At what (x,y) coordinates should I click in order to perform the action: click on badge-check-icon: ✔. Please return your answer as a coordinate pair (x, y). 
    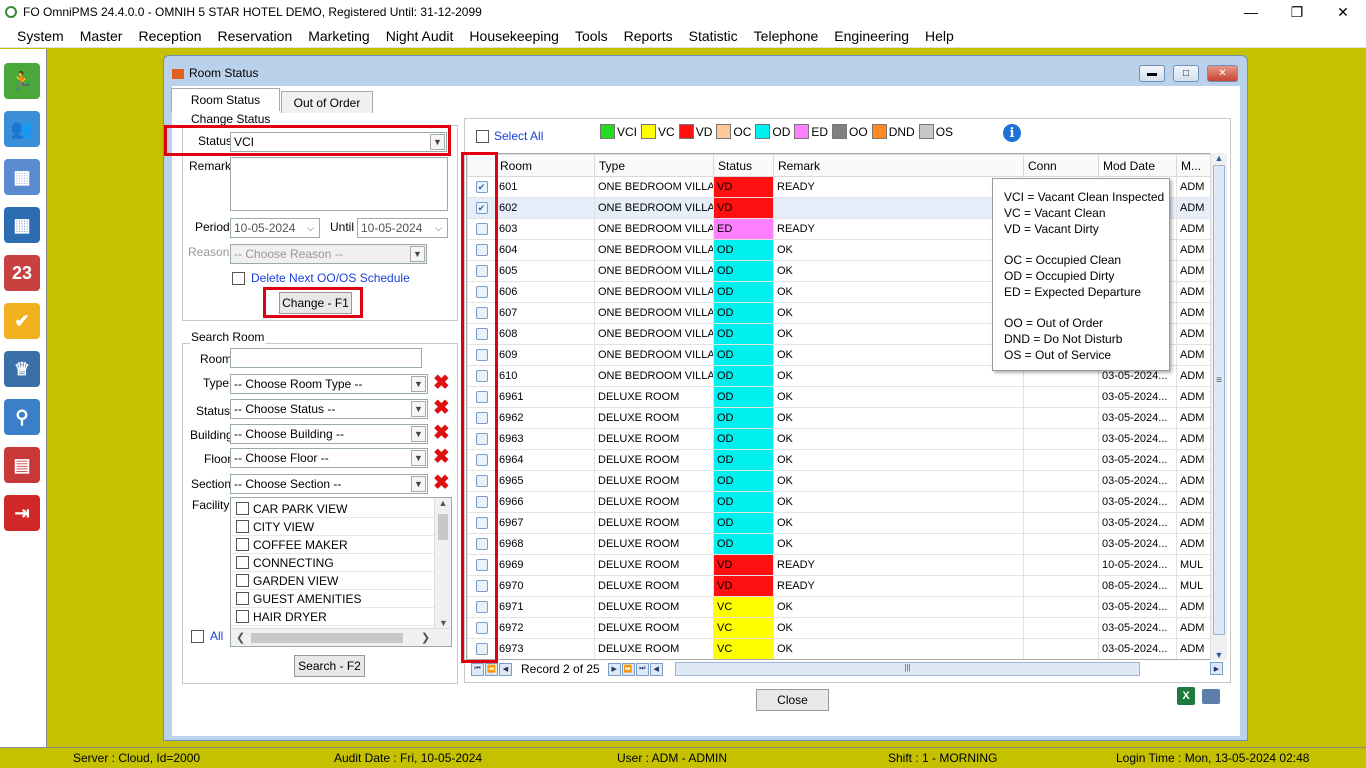
    Looking at the image, I should click on (22, 321).